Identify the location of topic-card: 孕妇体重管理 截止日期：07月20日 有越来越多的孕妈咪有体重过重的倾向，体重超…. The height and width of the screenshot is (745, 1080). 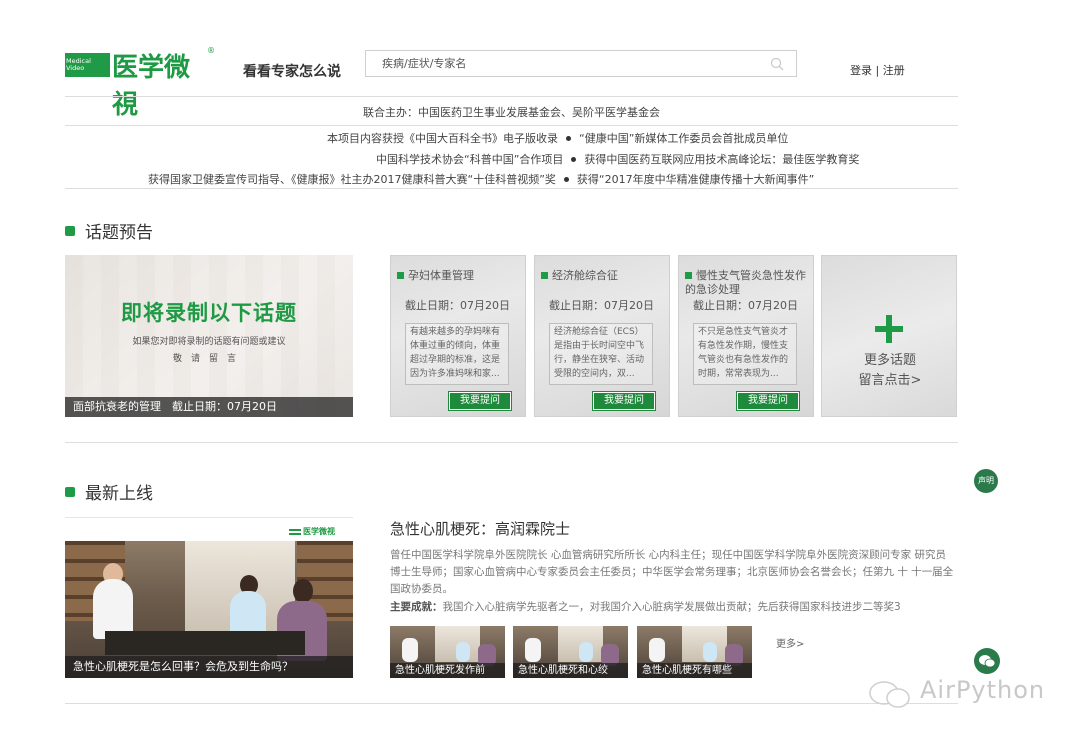
(458, 336).